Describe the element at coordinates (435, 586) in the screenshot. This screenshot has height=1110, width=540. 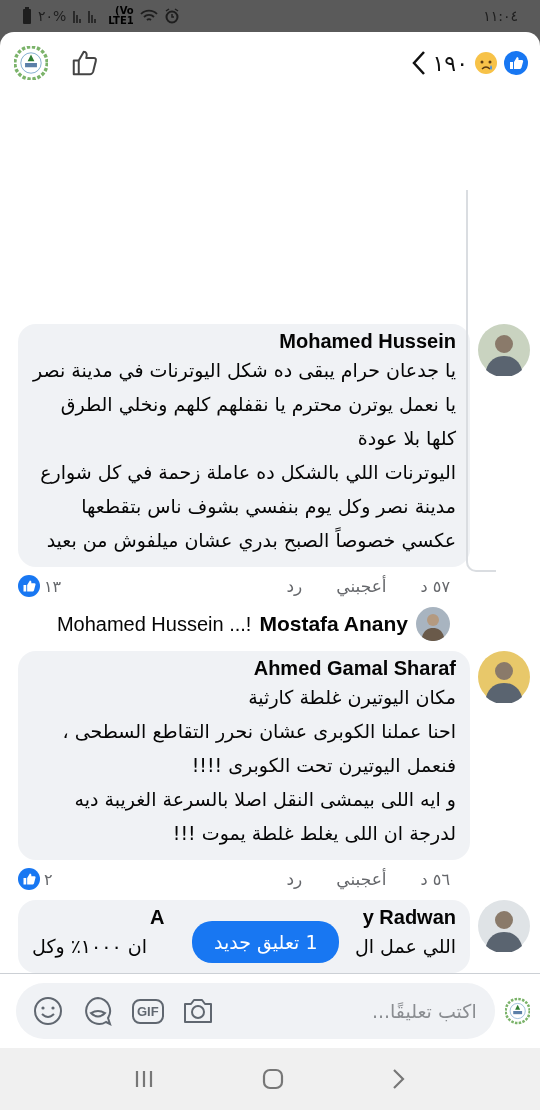
I see `comment-time: ٥٧ د` at that location.